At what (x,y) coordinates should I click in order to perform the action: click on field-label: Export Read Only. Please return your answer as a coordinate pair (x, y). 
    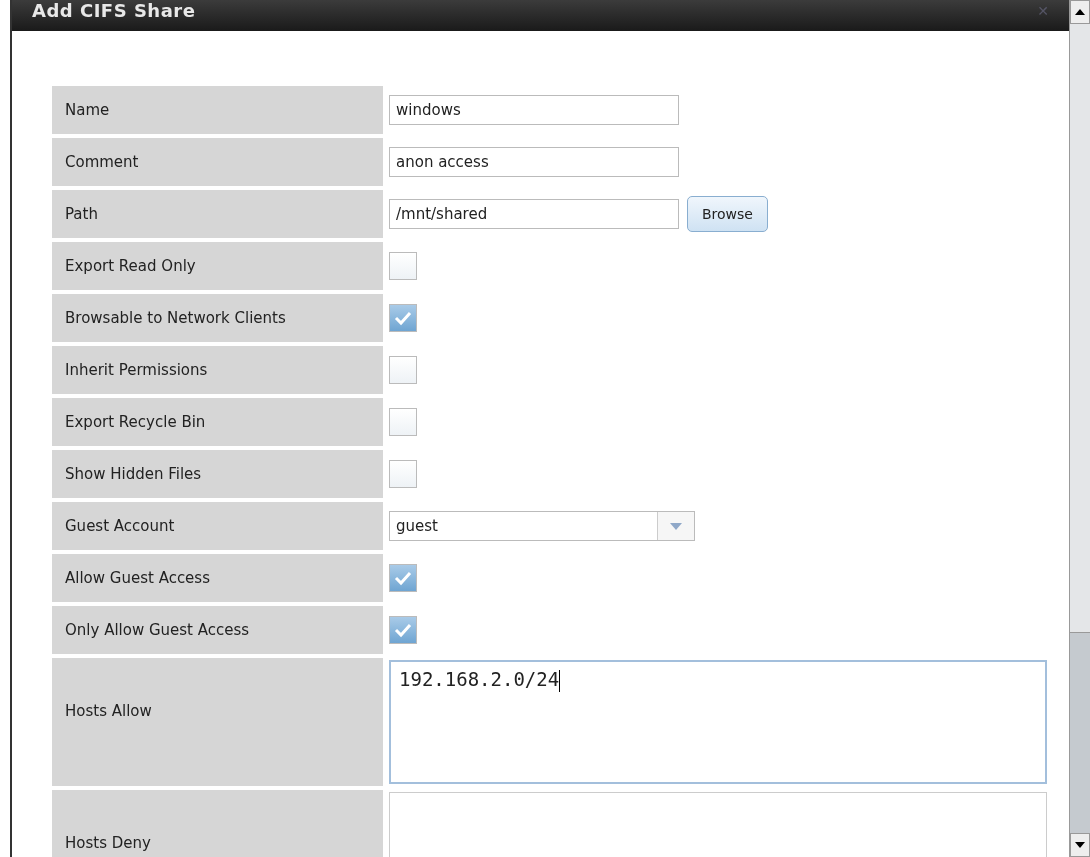
    Looking at the image, I should click on (217, 266).